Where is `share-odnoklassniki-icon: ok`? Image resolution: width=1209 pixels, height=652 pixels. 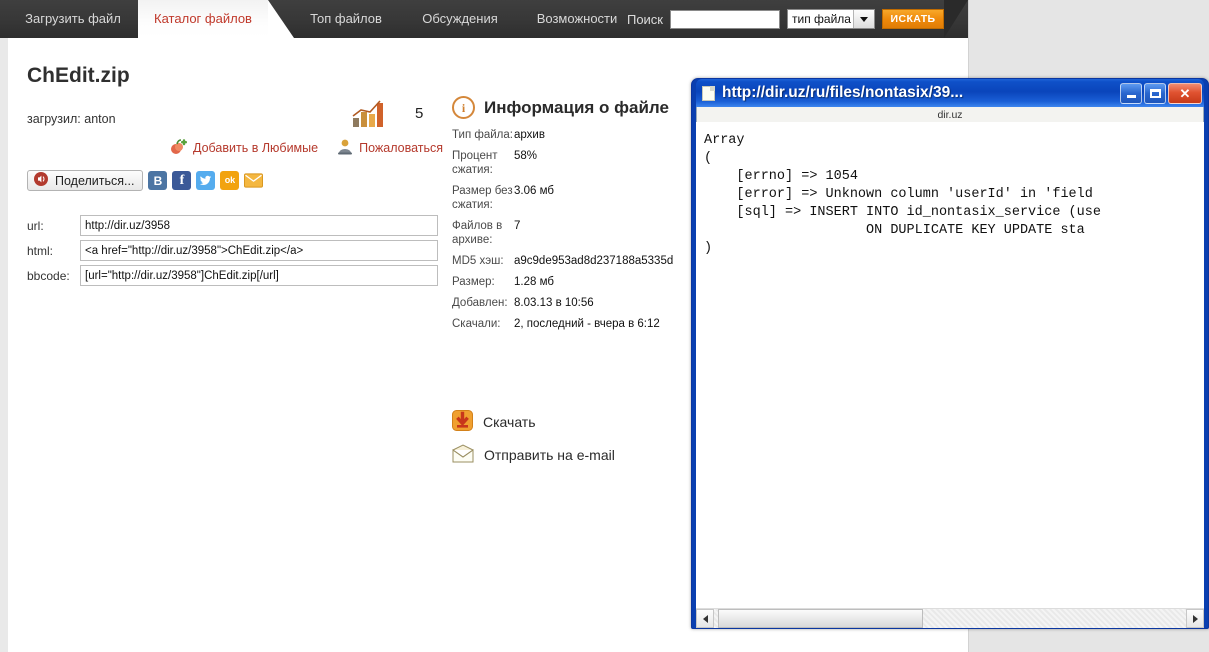
share-odnoklassniki-icon: ok is located at coordinates (230, 180).